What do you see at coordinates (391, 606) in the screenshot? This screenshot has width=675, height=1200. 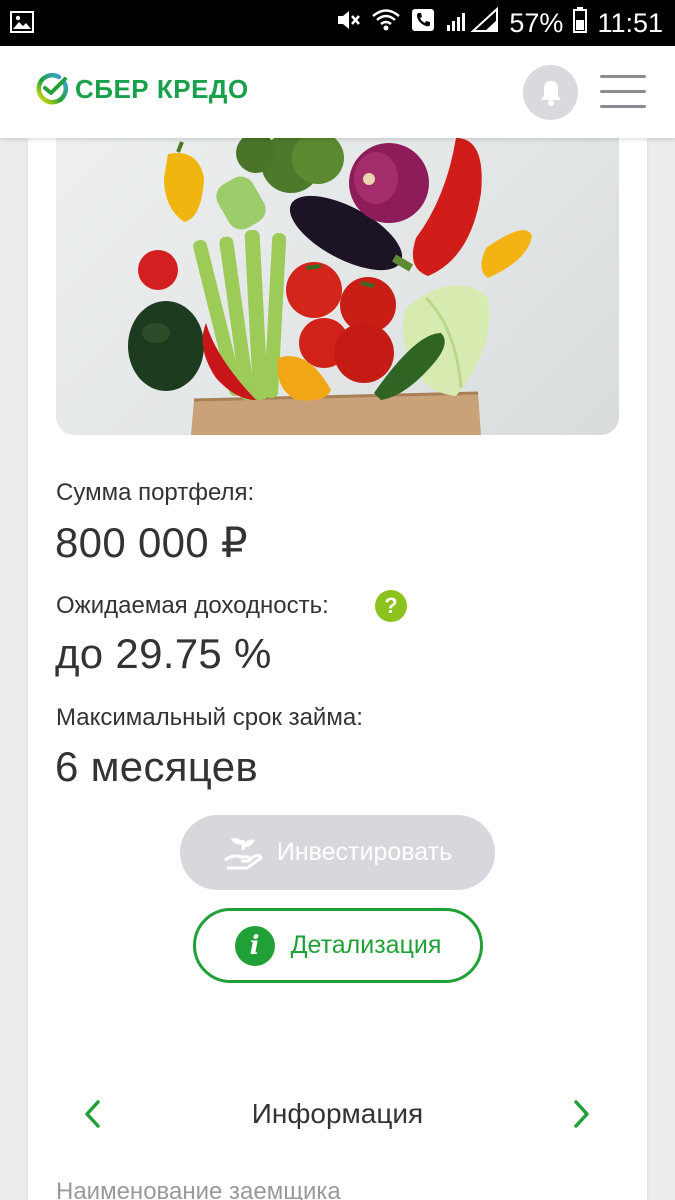 I see `yield-help-icon: ?` at bounding box center [391, 606].